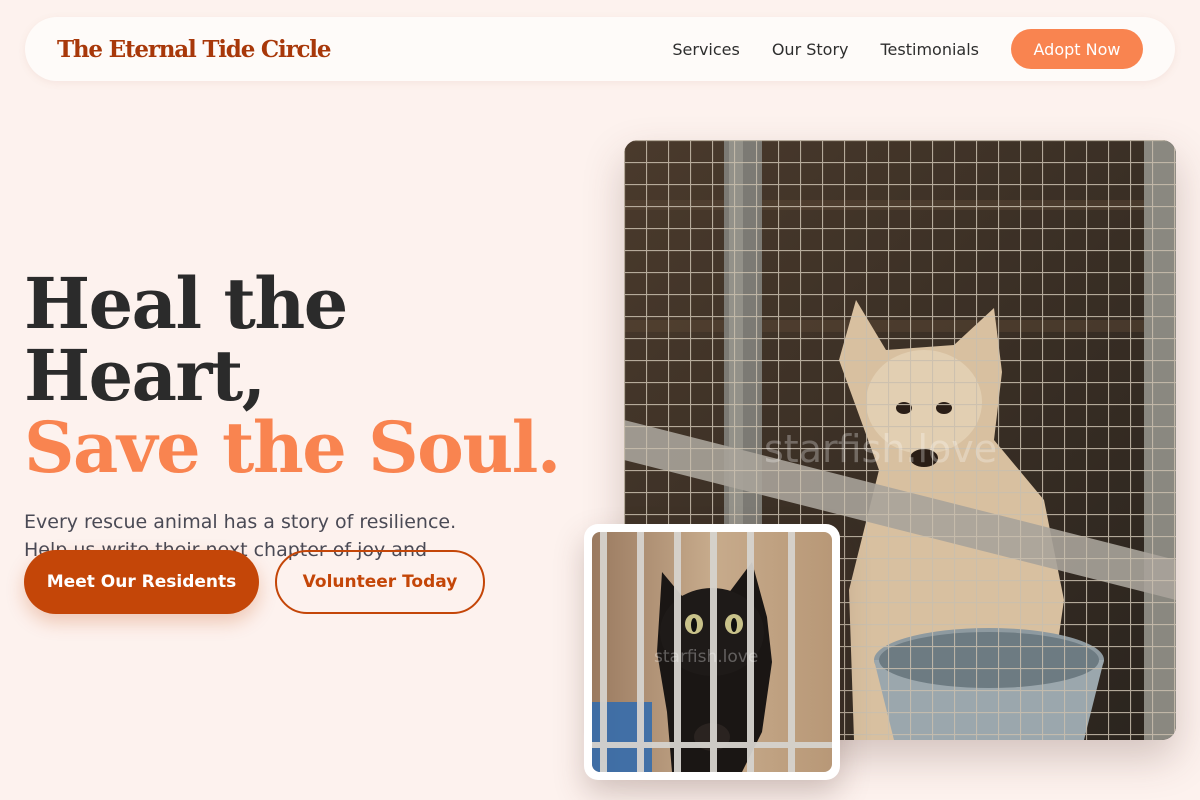  I want to click on hero-title-line2: Save the Soul., so click(292, 447).